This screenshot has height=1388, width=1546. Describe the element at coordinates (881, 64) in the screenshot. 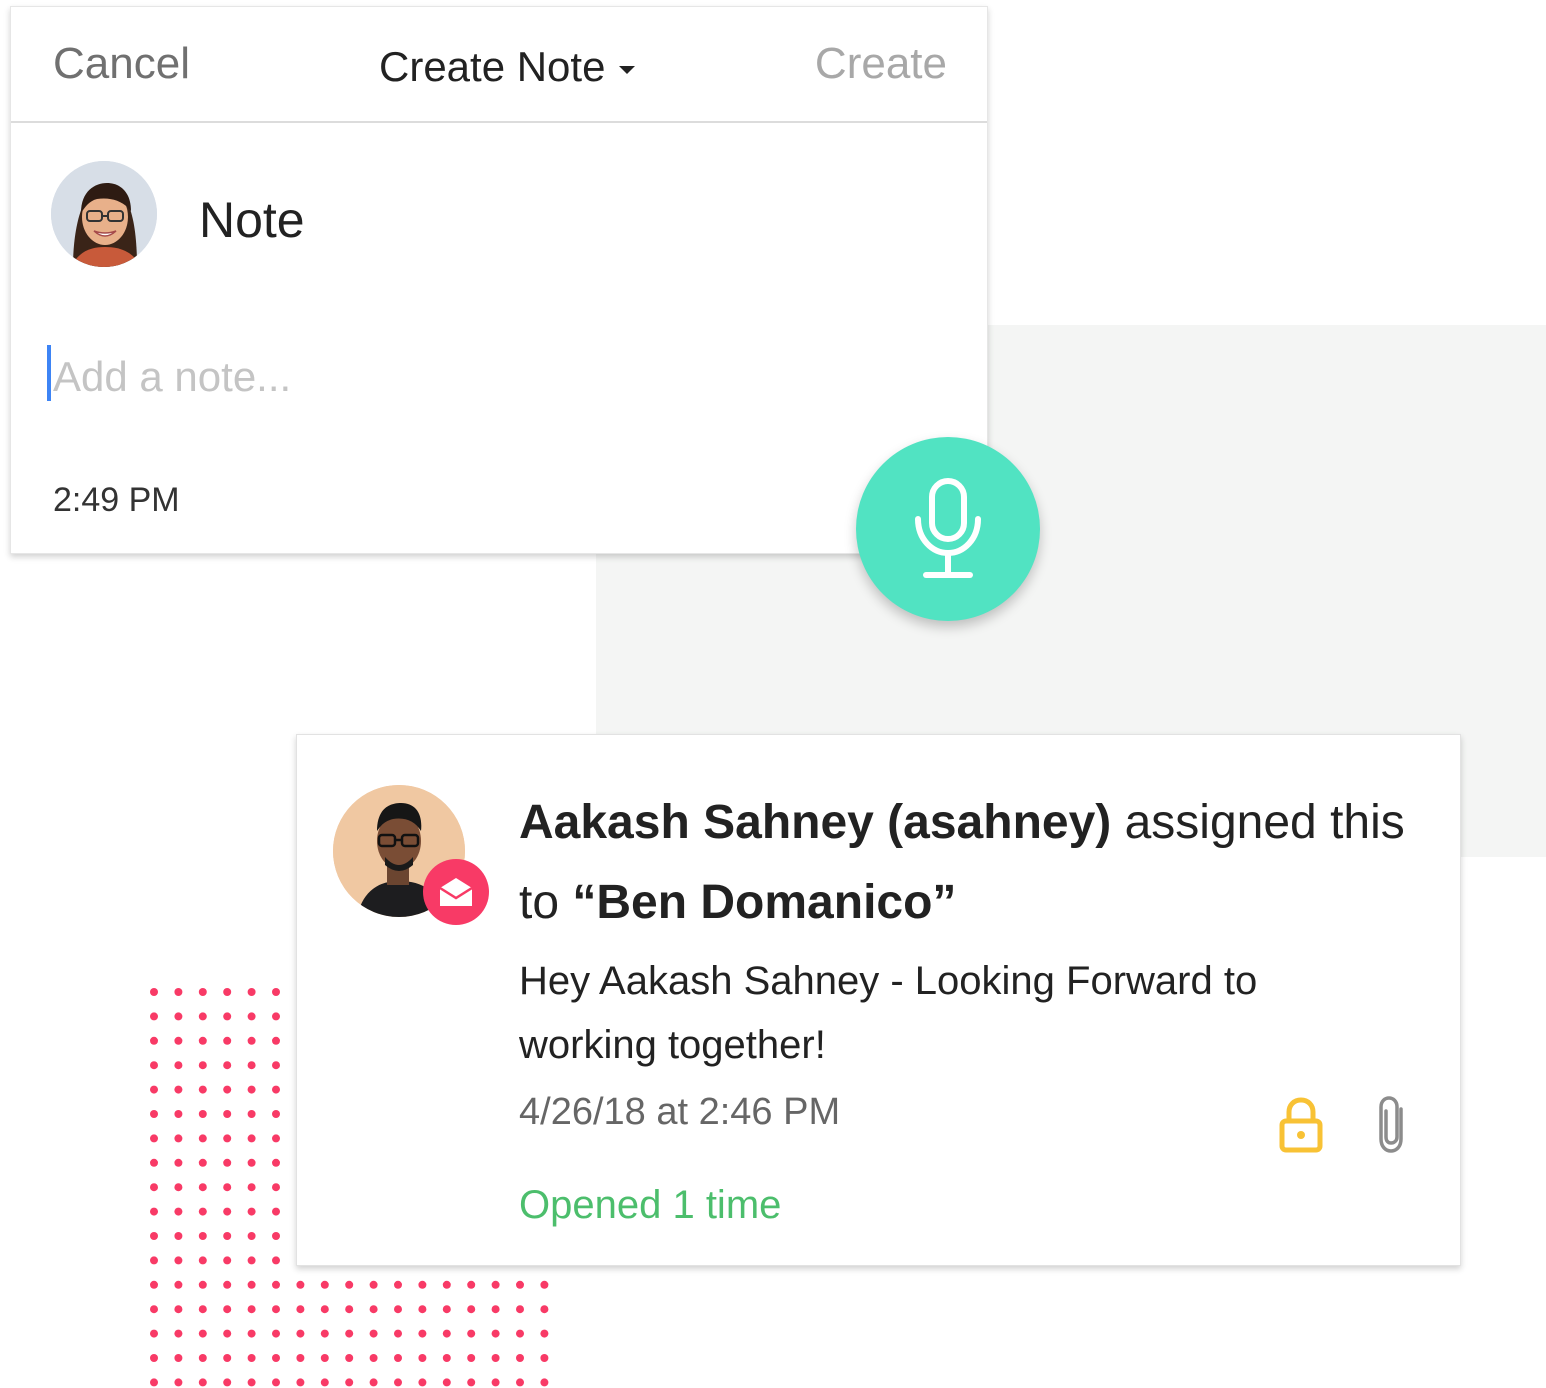

I see `create-button: Create` at that location.